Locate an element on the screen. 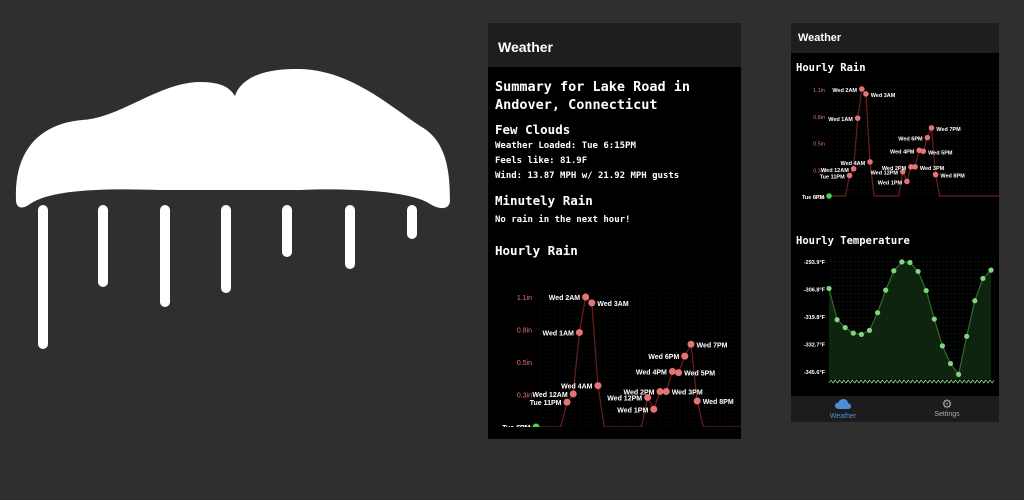 The height and width of the screenshot is (500, 1024). minutely-rain-heading: Minutely Rain is located at coordinates (544, 200).